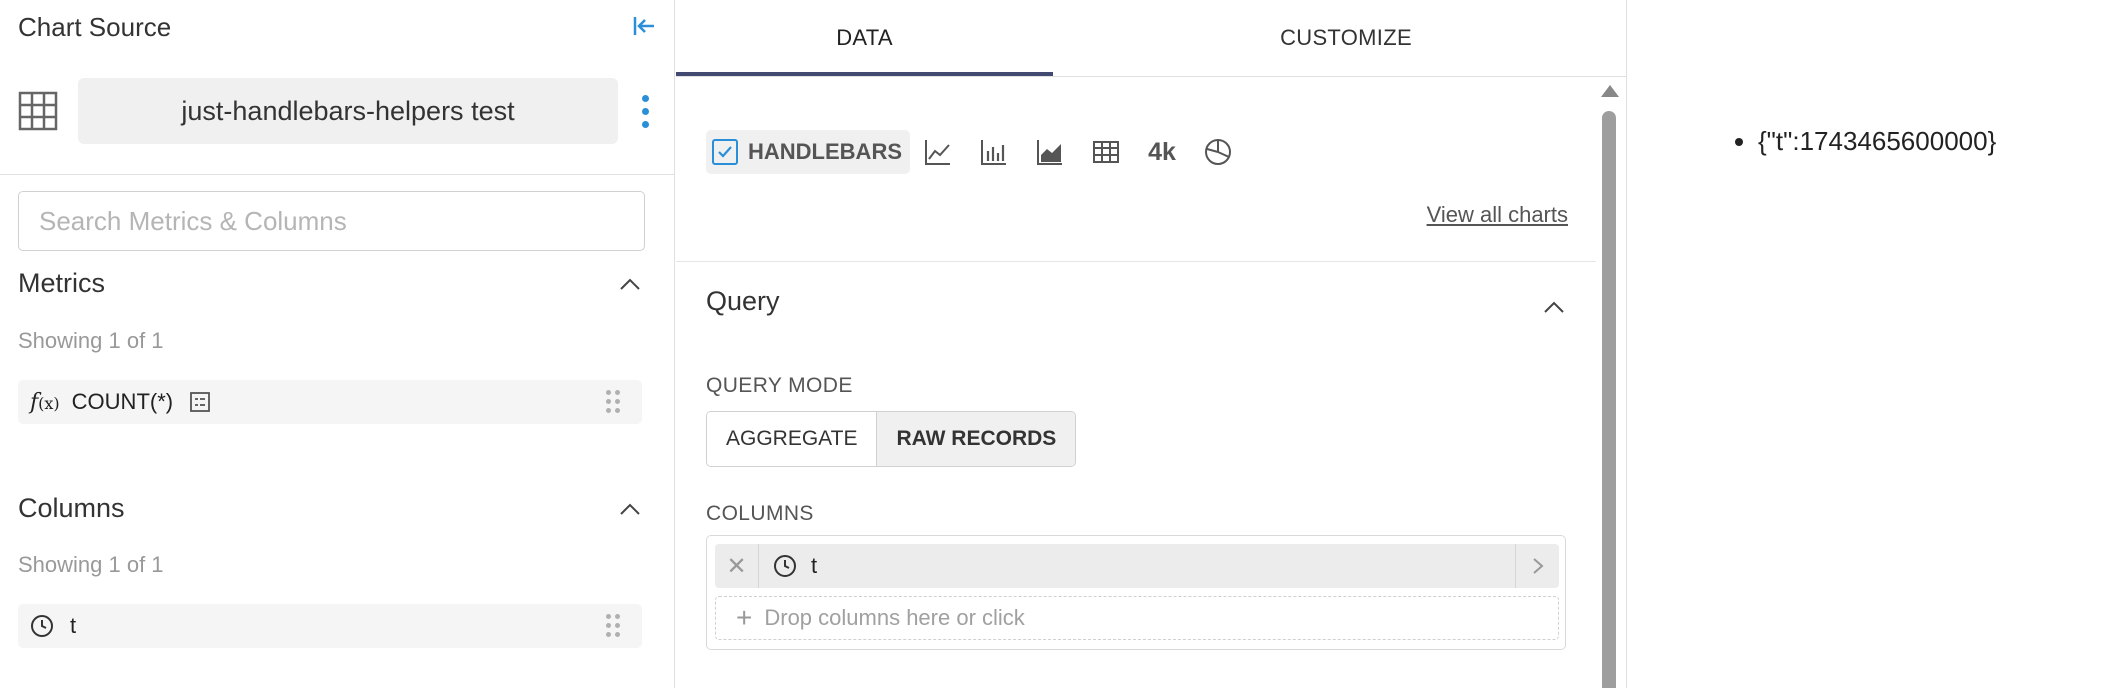 This screenshot has width=2112, height=688. I want to click on datasource-name-button: just-handlebars-helpers test, so click(348, 111).